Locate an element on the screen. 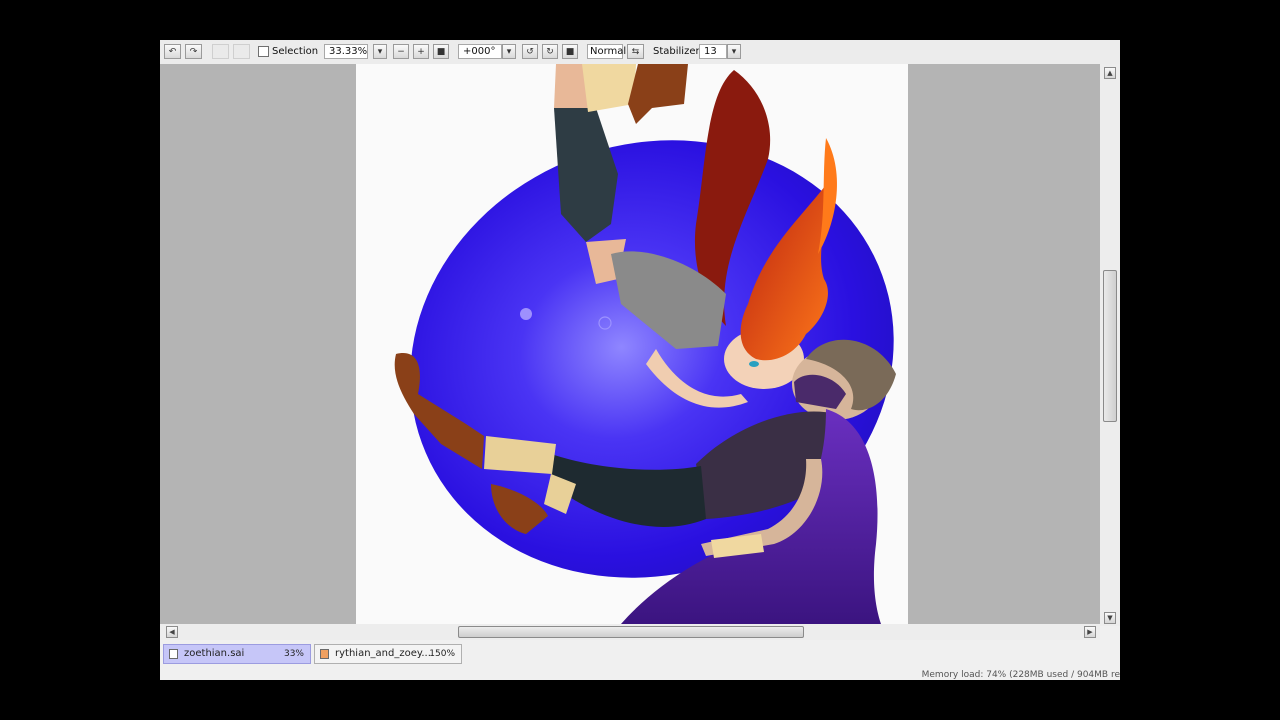 Image resolution: width=1280 pixels, height=720 pixels. scroll-left-button: ◀ is located at coordinates (172, 632).